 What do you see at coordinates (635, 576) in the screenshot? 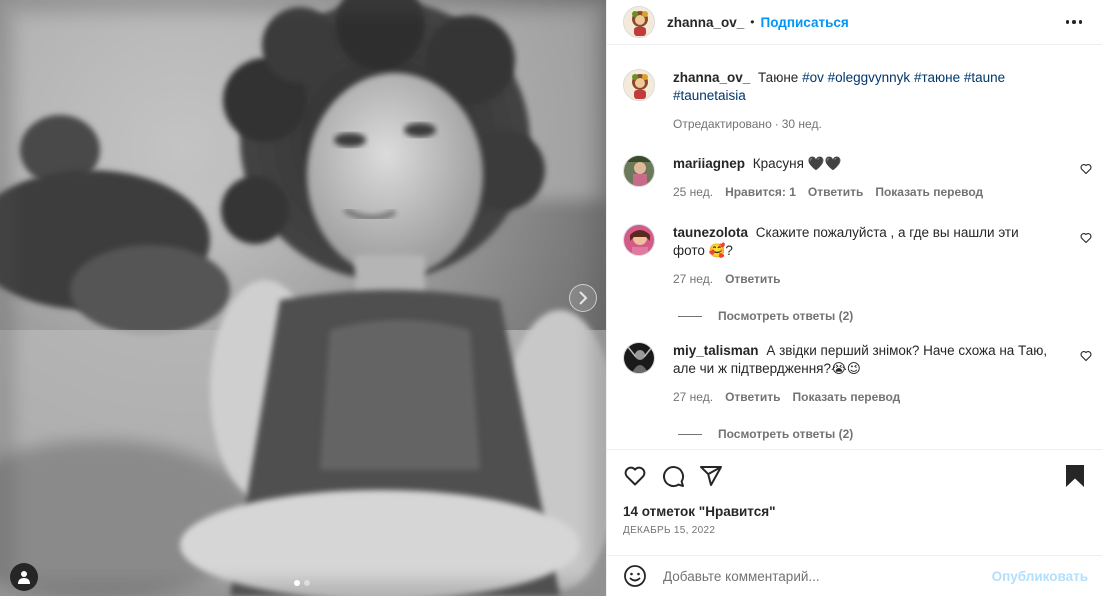
I see `emoji-icon` at bounding box center [635, 576].